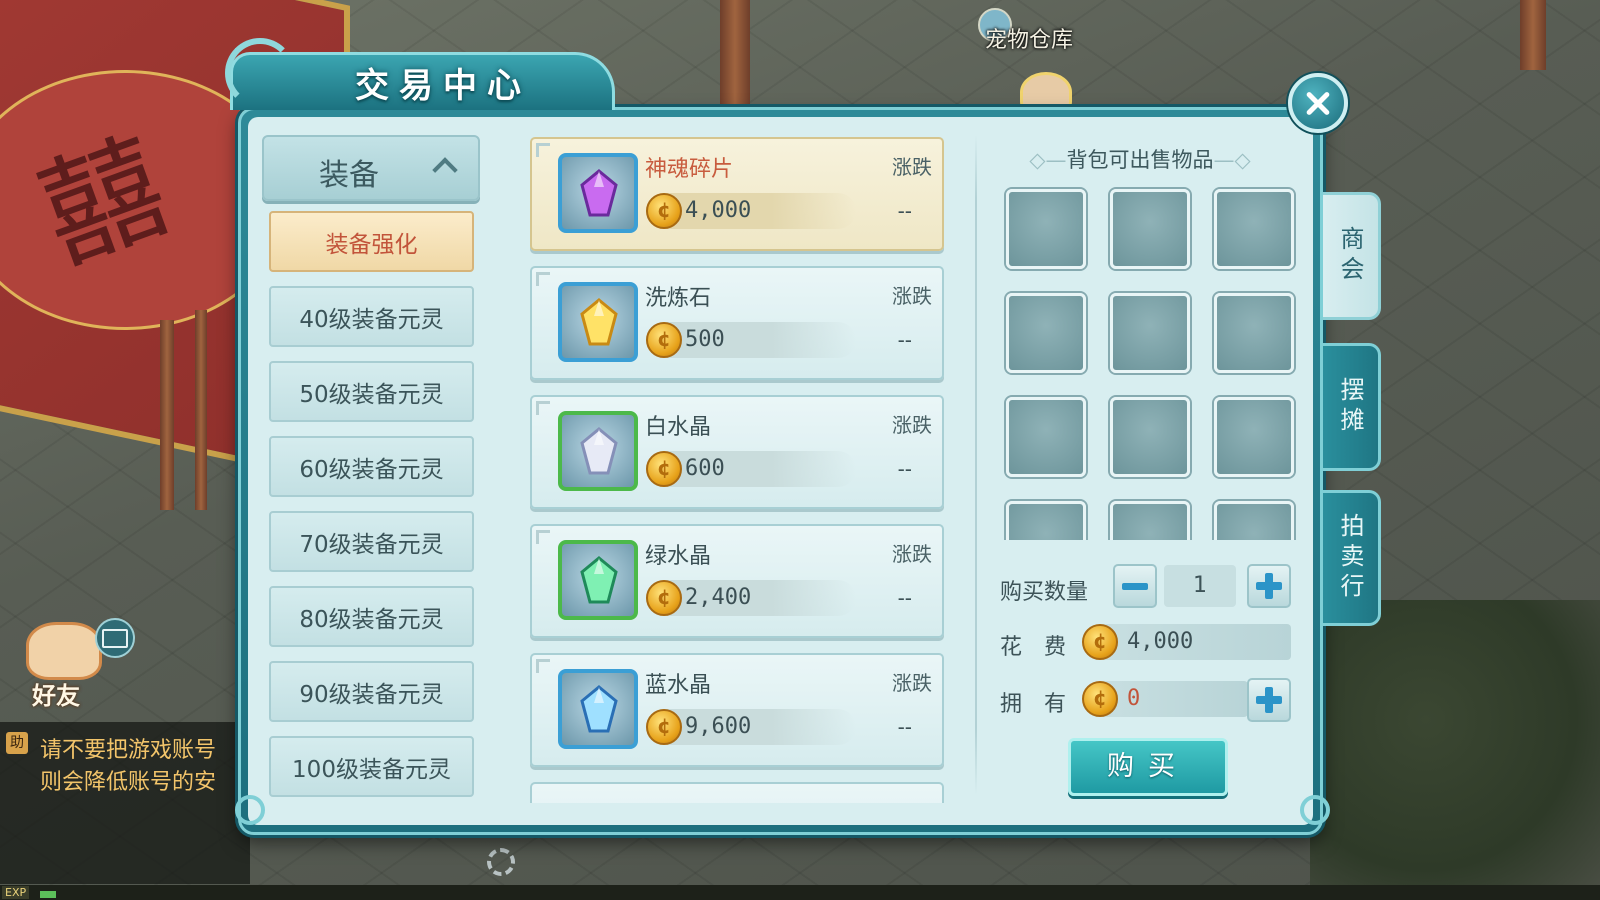 This screenshot has height=900, width=1600. I want to click on category-item: 80级装备元灵, so click(371, 616).